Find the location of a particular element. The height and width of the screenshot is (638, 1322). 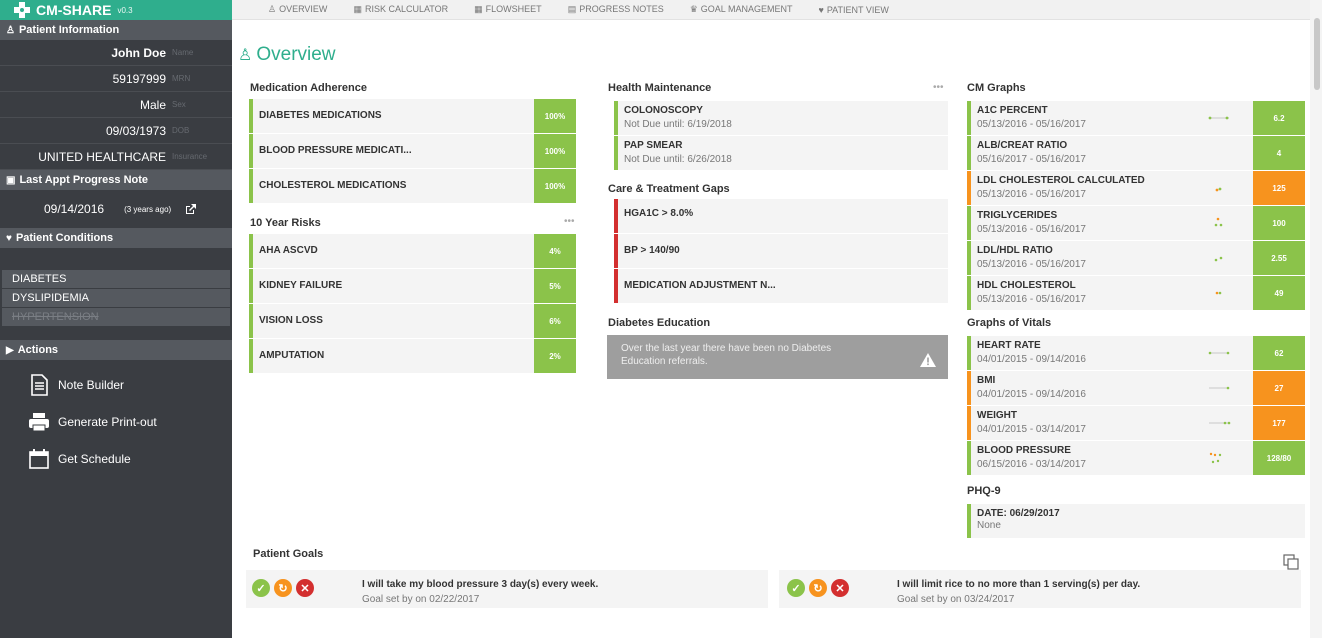

cm-graph-card: A1C PERCENT 05/13/2016 - 05/16/2017 6.2 is located at coordinates (1136, 118).